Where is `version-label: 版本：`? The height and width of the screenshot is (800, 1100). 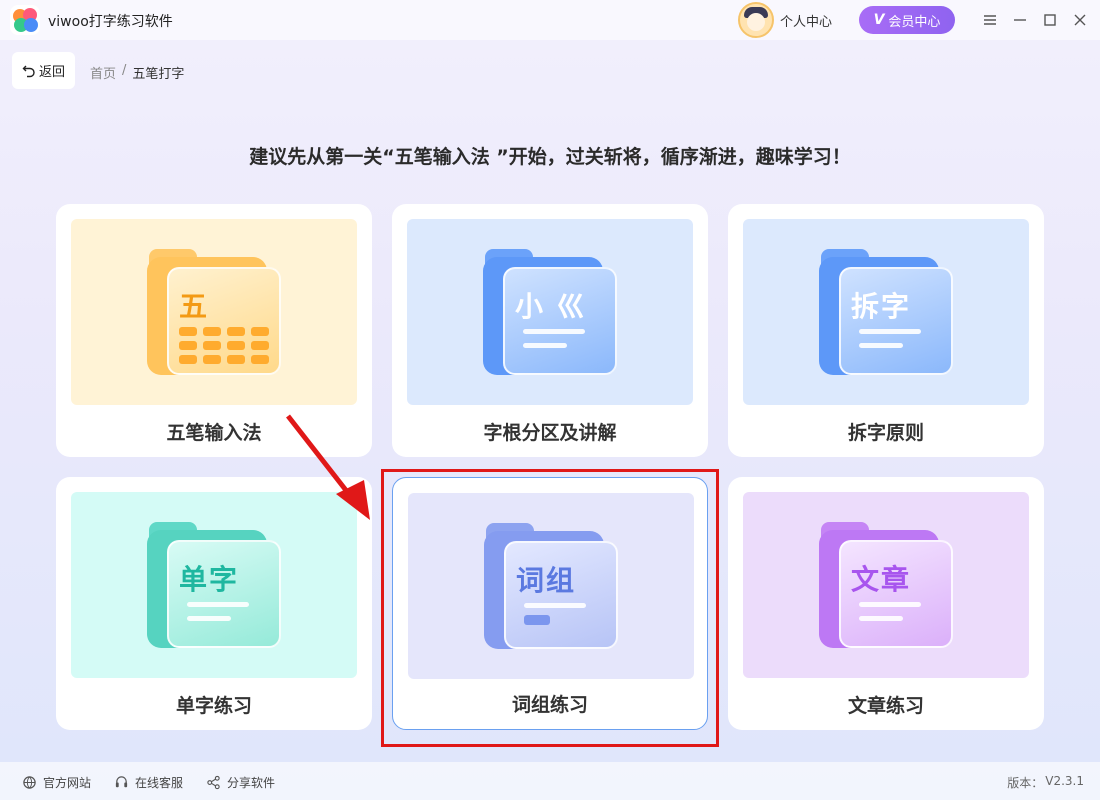 version-label: 版本： is located at coordinates (1025, 783).